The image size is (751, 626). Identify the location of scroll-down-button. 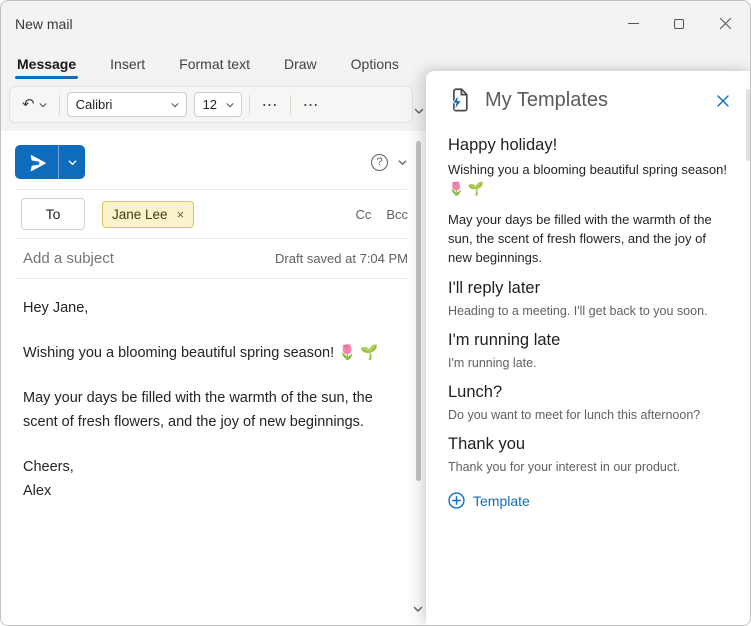
(418, 611).